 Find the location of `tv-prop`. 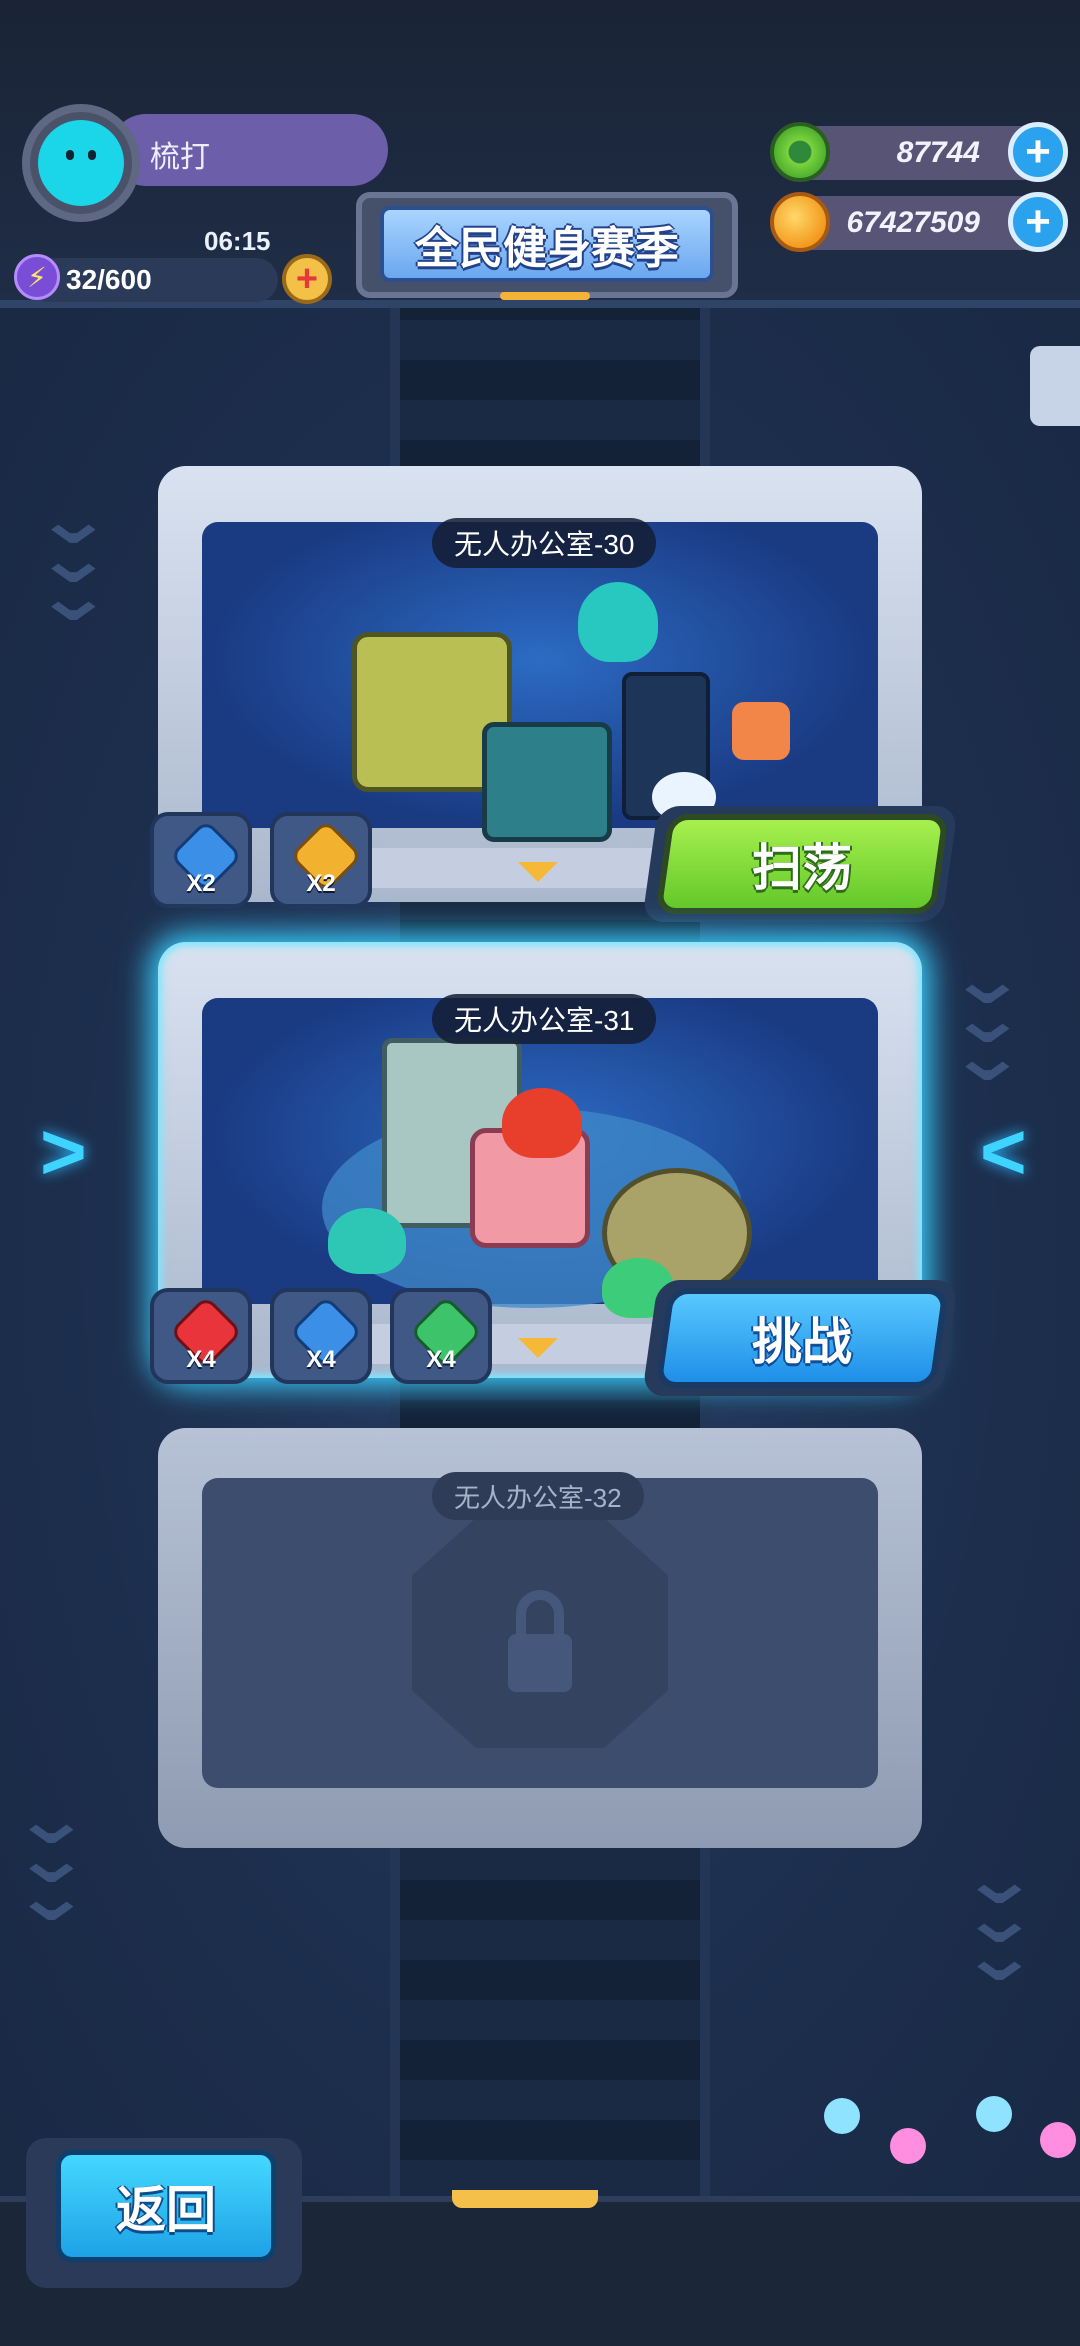

tv-prop is located at coordinates (547, 782).